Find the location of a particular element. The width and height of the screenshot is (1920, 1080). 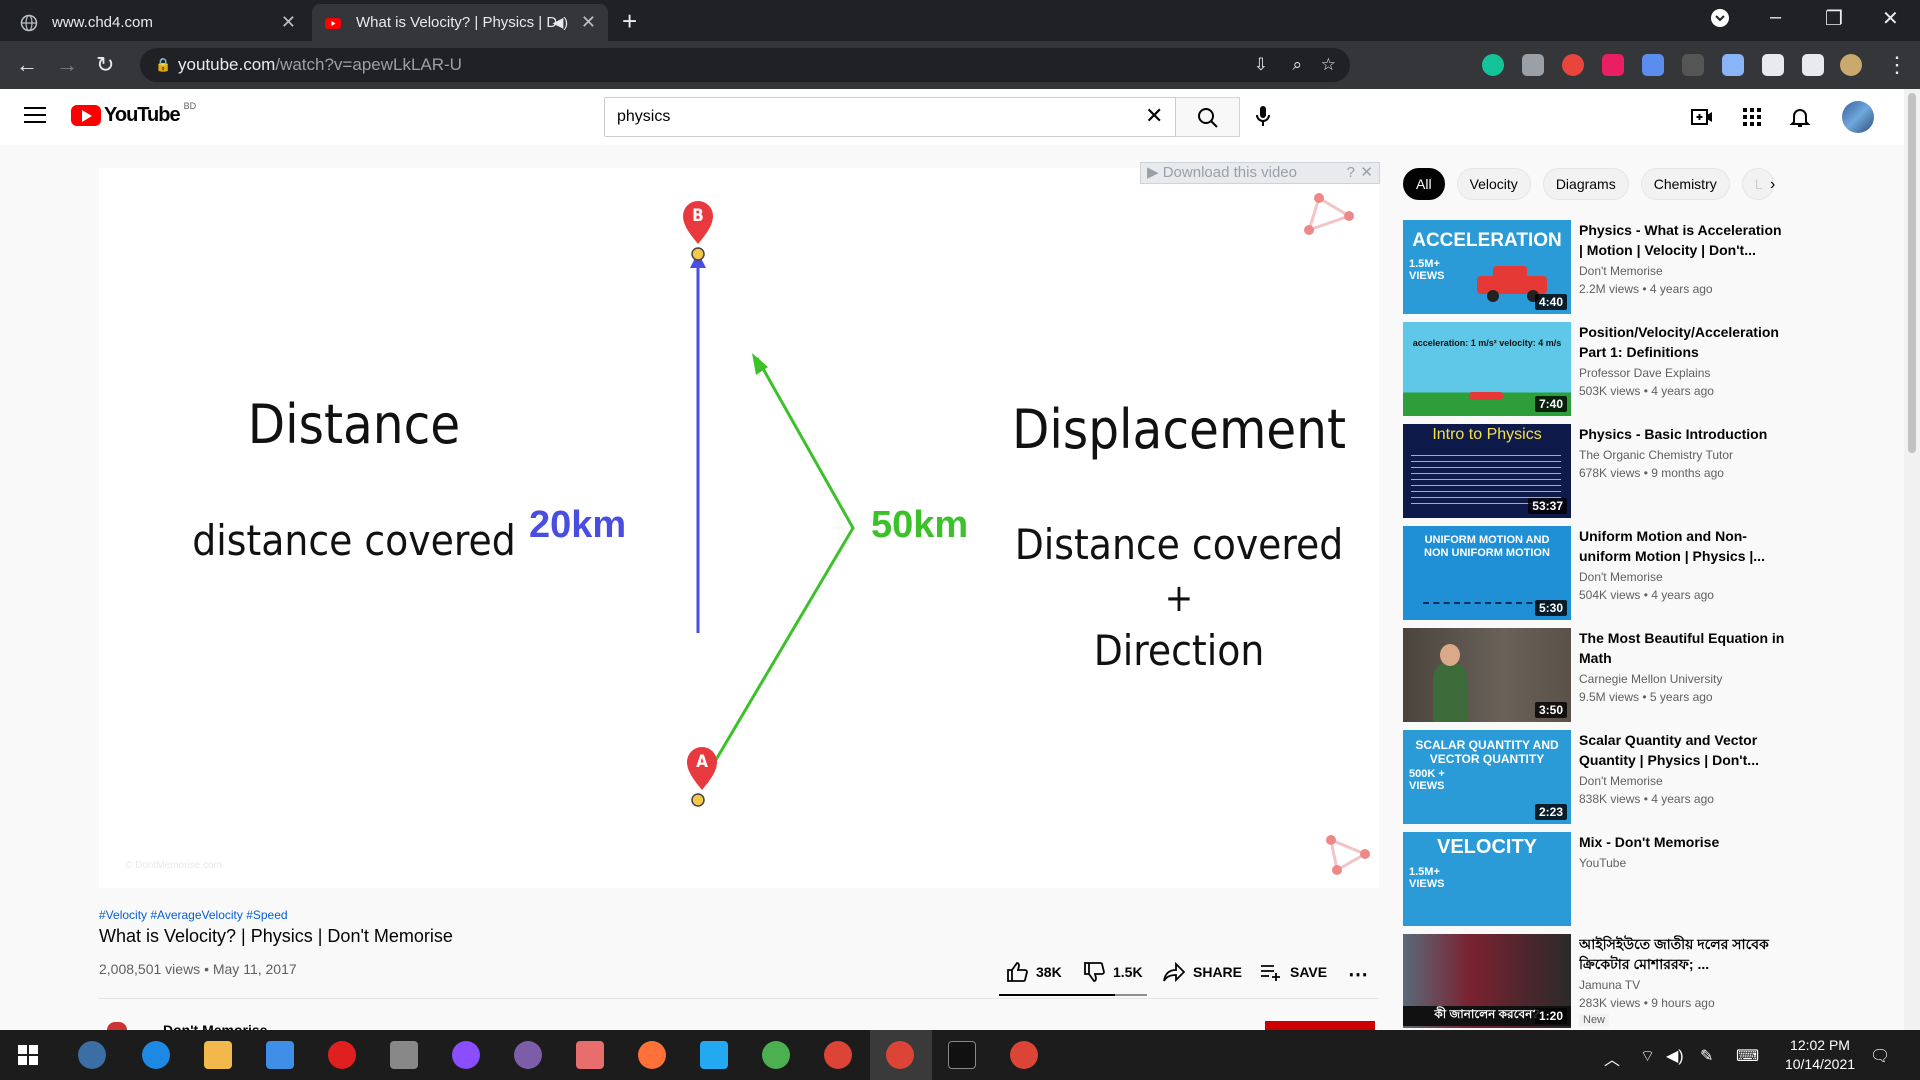

share-button: SHARE is located at coordinates (1202, 972).